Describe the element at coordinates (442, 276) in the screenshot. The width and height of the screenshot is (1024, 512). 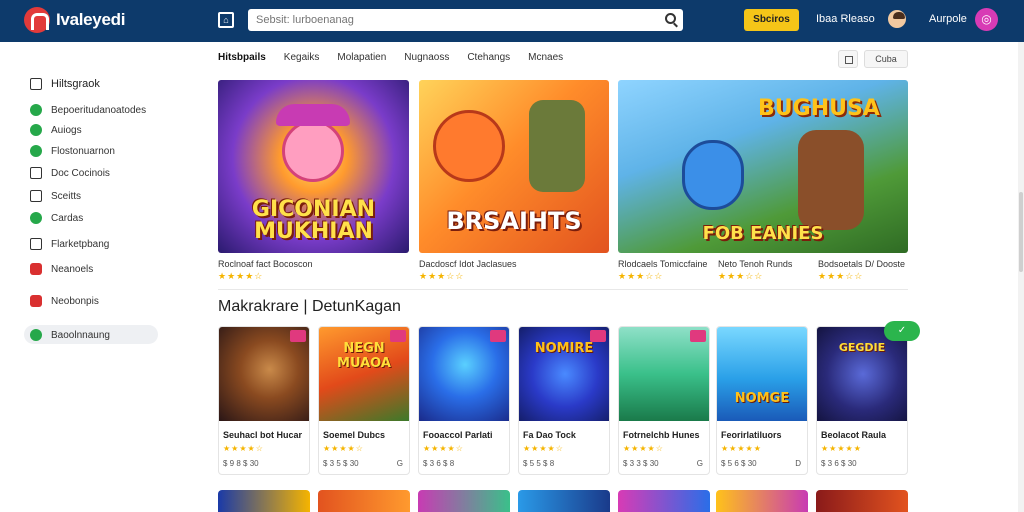
I see `rating-stars: ★★★☆☆` at that location.